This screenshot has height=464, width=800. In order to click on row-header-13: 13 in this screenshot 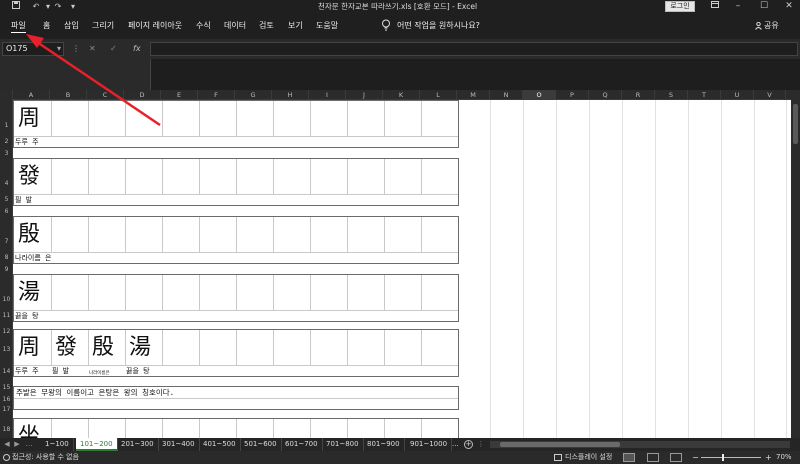, I will do `click(6, 349)`.